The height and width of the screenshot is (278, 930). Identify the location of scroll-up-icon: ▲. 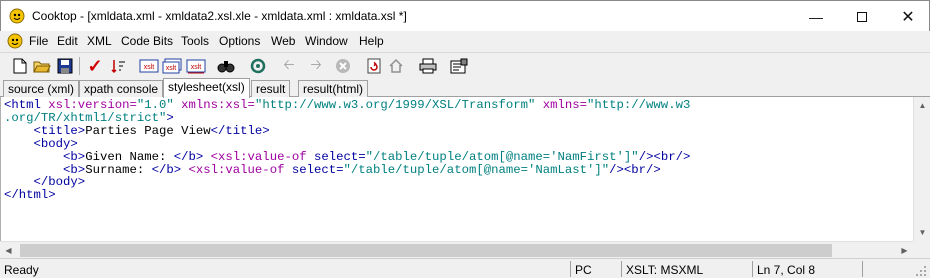
(922, 105).